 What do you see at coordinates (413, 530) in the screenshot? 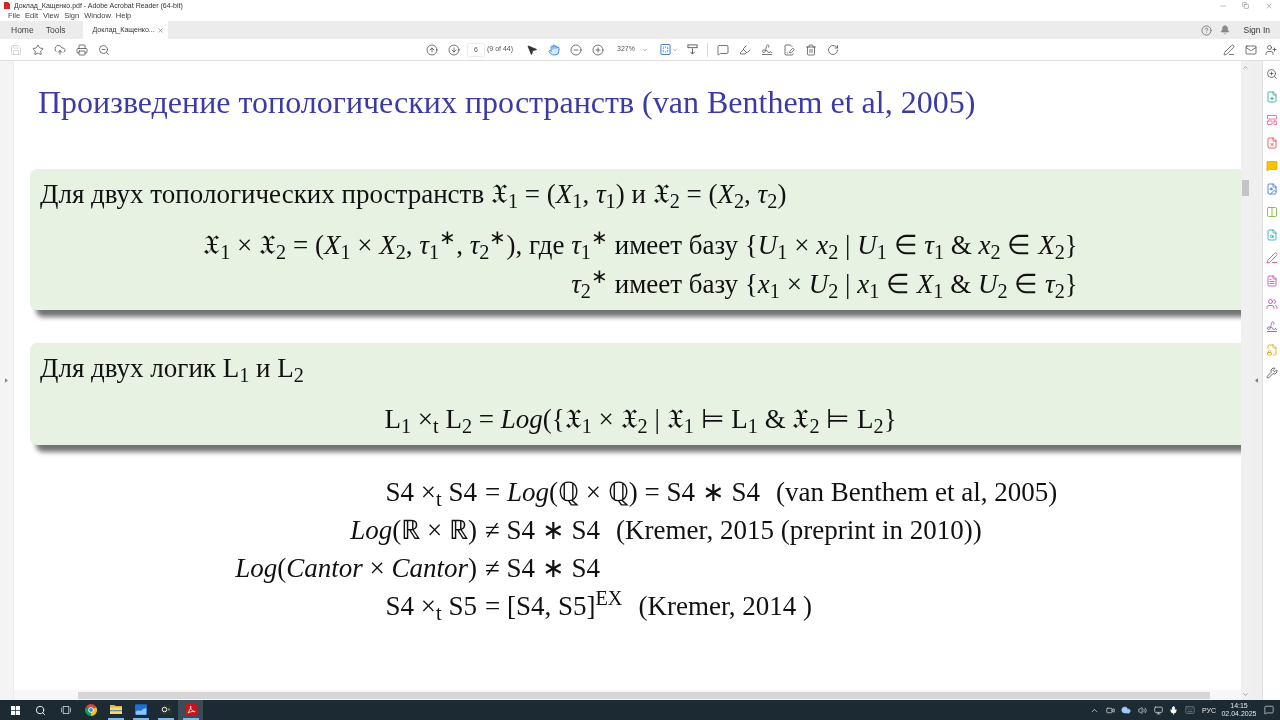
I see `formula-text: Log(ℝ × ℝ)` at bounding box center [413, 530].